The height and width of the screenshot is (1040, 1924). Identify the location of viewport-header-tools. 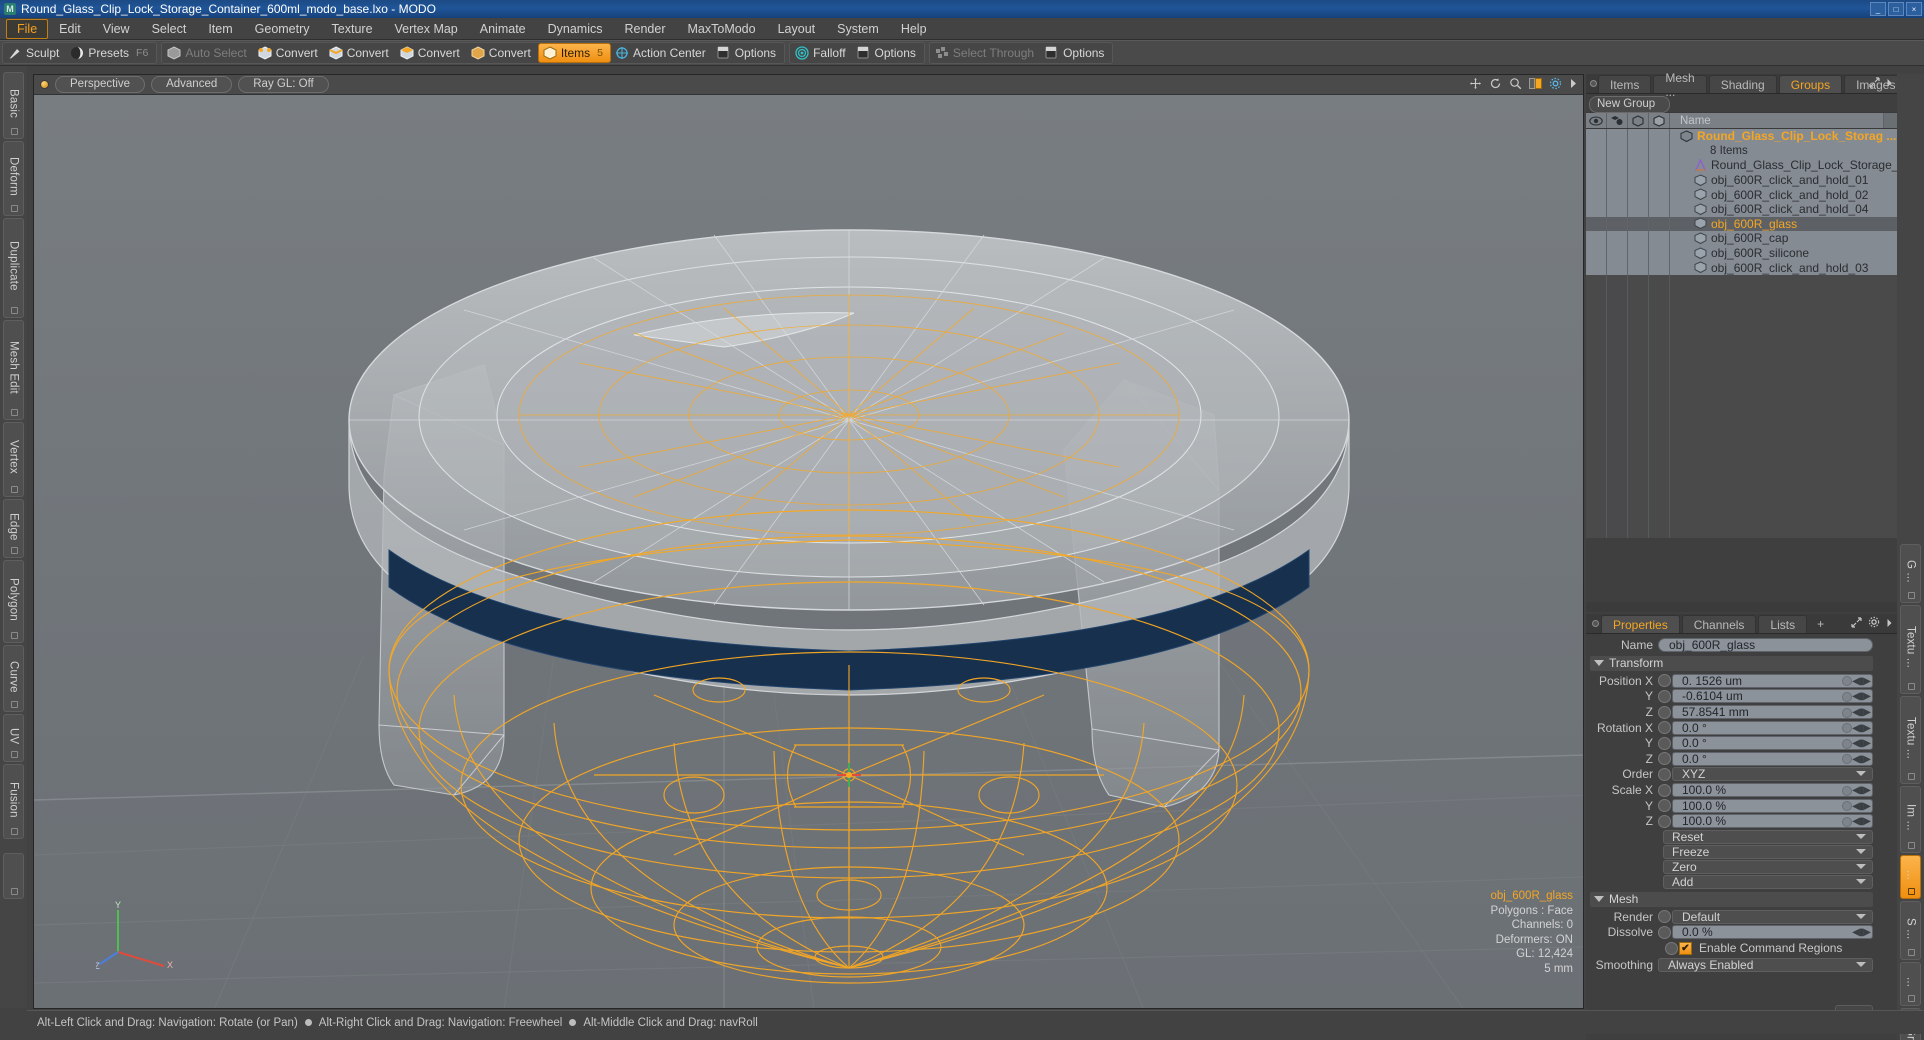
(1523, 85).